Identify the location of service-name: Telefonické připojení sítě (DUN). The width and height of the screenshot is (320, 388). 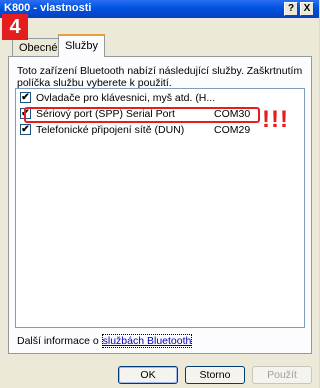
(110, 130).